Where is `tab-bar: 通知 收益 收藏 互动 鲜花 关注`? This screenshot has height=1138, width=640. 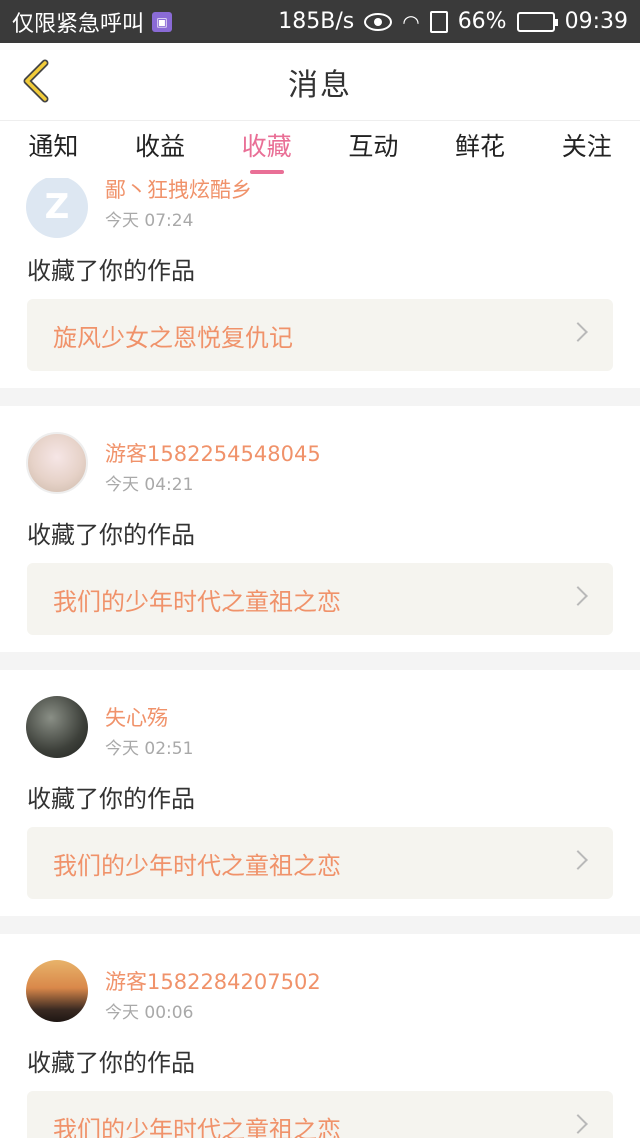
tab-bar: 通知 收益 收藏 互动 鲜花 关注 is located at coordinates (320, 150).